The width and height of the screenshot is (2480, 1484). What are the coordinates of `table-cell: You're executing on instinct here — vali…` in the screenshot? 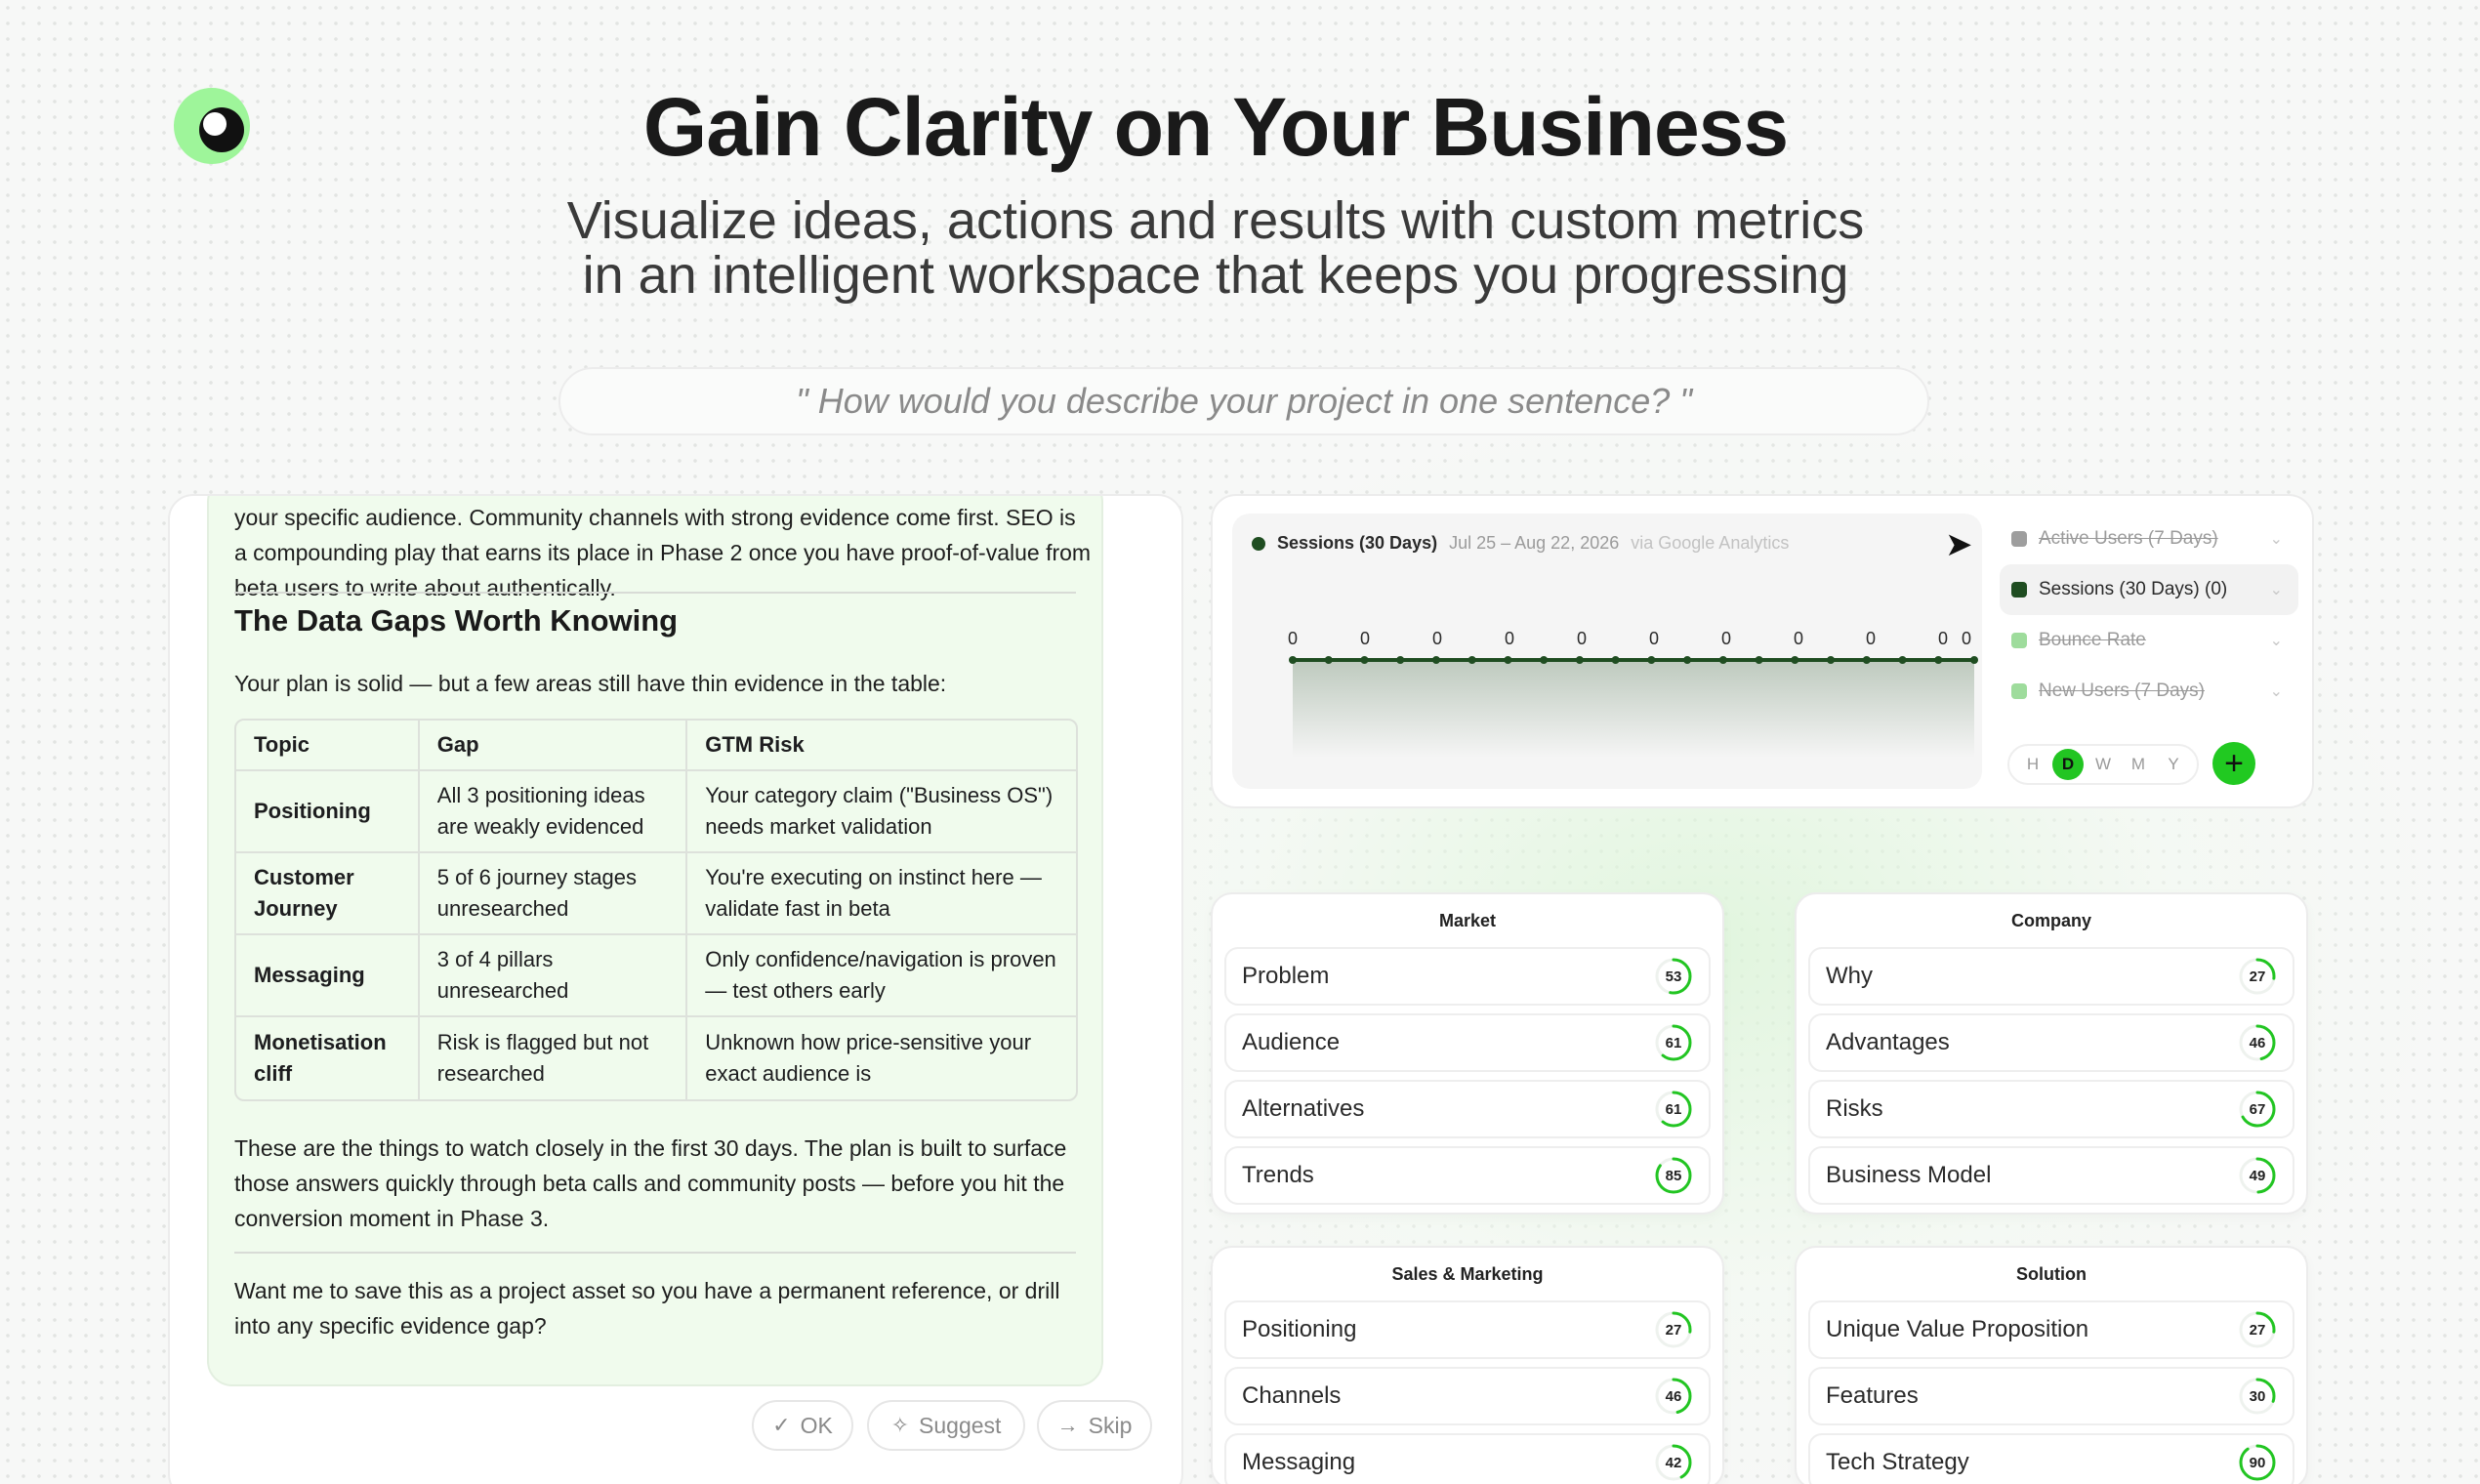 It's located at (881, 894).